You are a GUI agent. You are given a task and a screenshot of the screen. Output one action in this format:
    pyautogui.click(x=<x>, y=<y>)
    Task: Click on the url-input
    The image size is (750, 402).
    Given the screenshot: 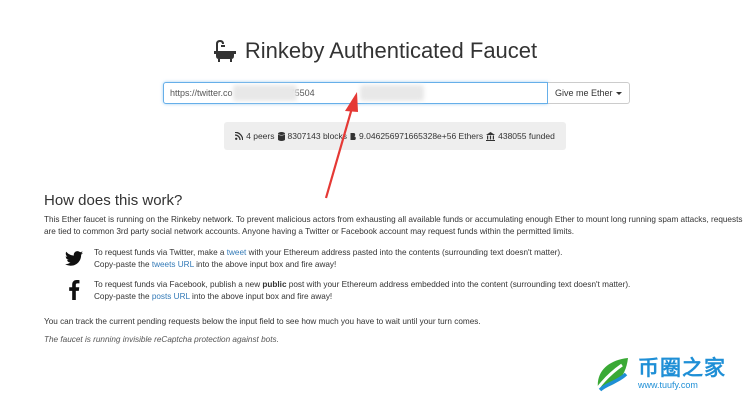 What is the action you would take?
    pyautogui.click(x=355, y=93)
    